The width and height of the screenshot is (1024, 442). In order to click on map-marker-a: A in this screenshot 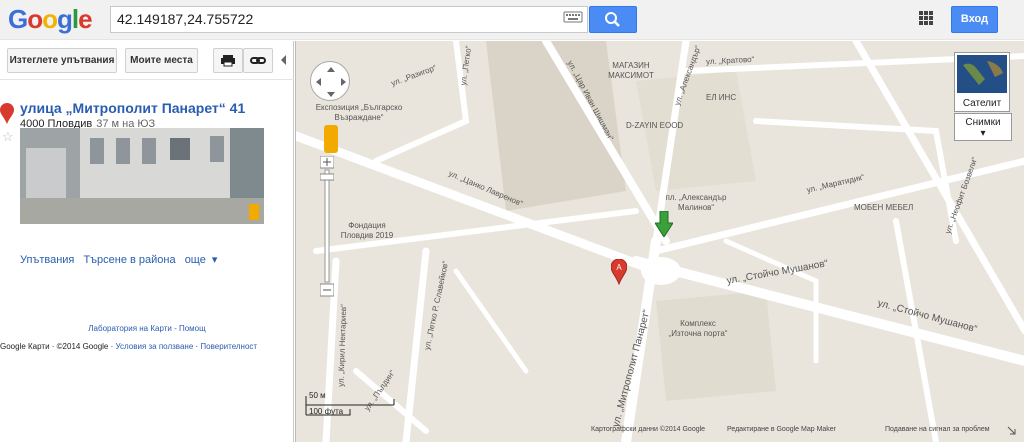, I will do `click(619, 273)`.